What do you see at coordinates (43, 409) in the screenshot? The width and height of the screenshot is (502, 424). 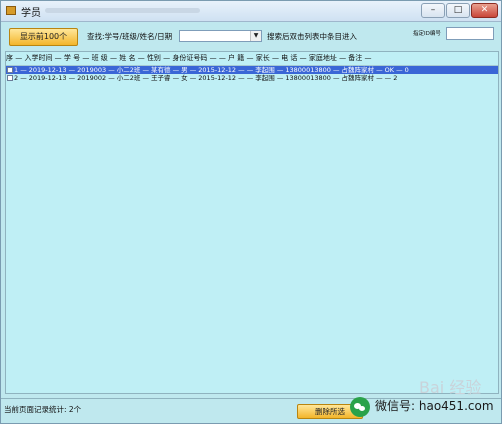 I see `record-count: 当前页面记录统计: 2个` at bounding box center [43, 409].